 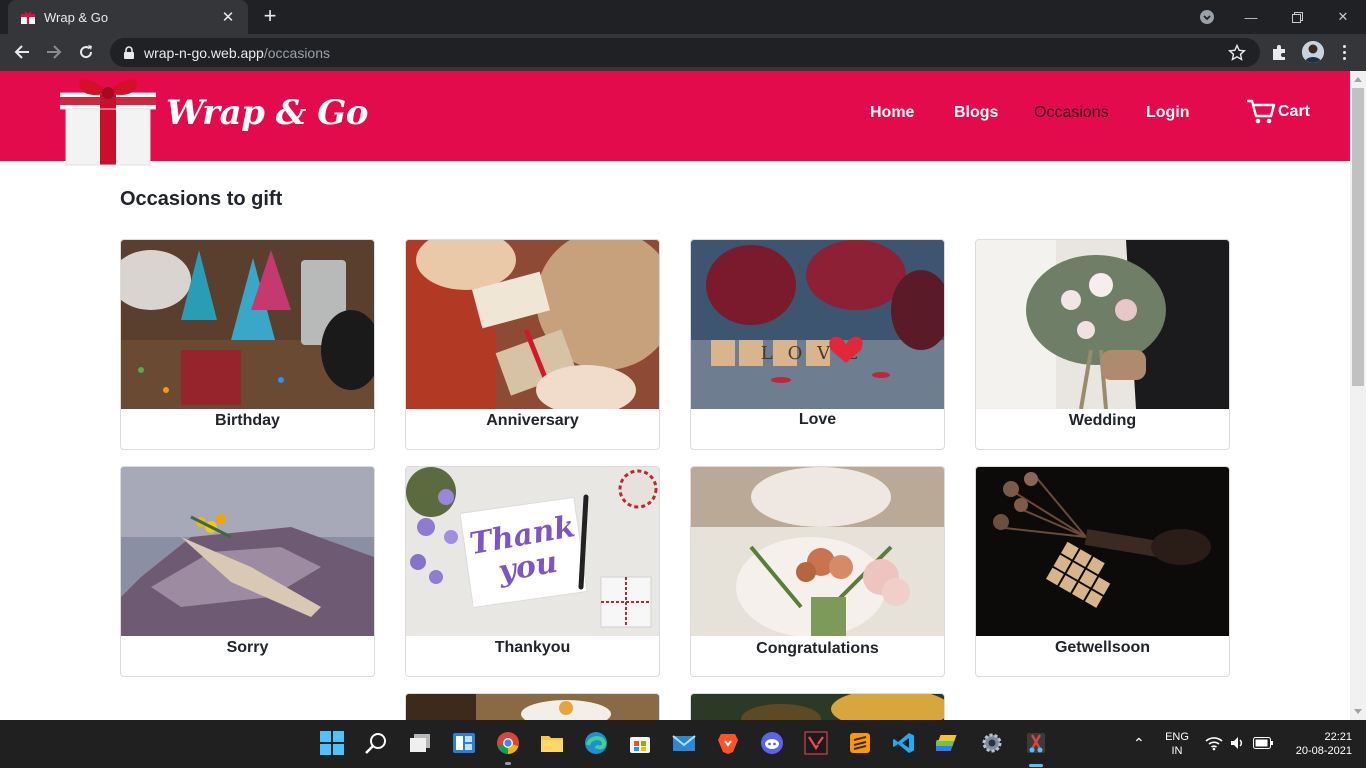 What do you see at coordinates (1071, 113) in the screenshot?
I see `nav-occasions: Occasions` at bounding box center [1071, 113].